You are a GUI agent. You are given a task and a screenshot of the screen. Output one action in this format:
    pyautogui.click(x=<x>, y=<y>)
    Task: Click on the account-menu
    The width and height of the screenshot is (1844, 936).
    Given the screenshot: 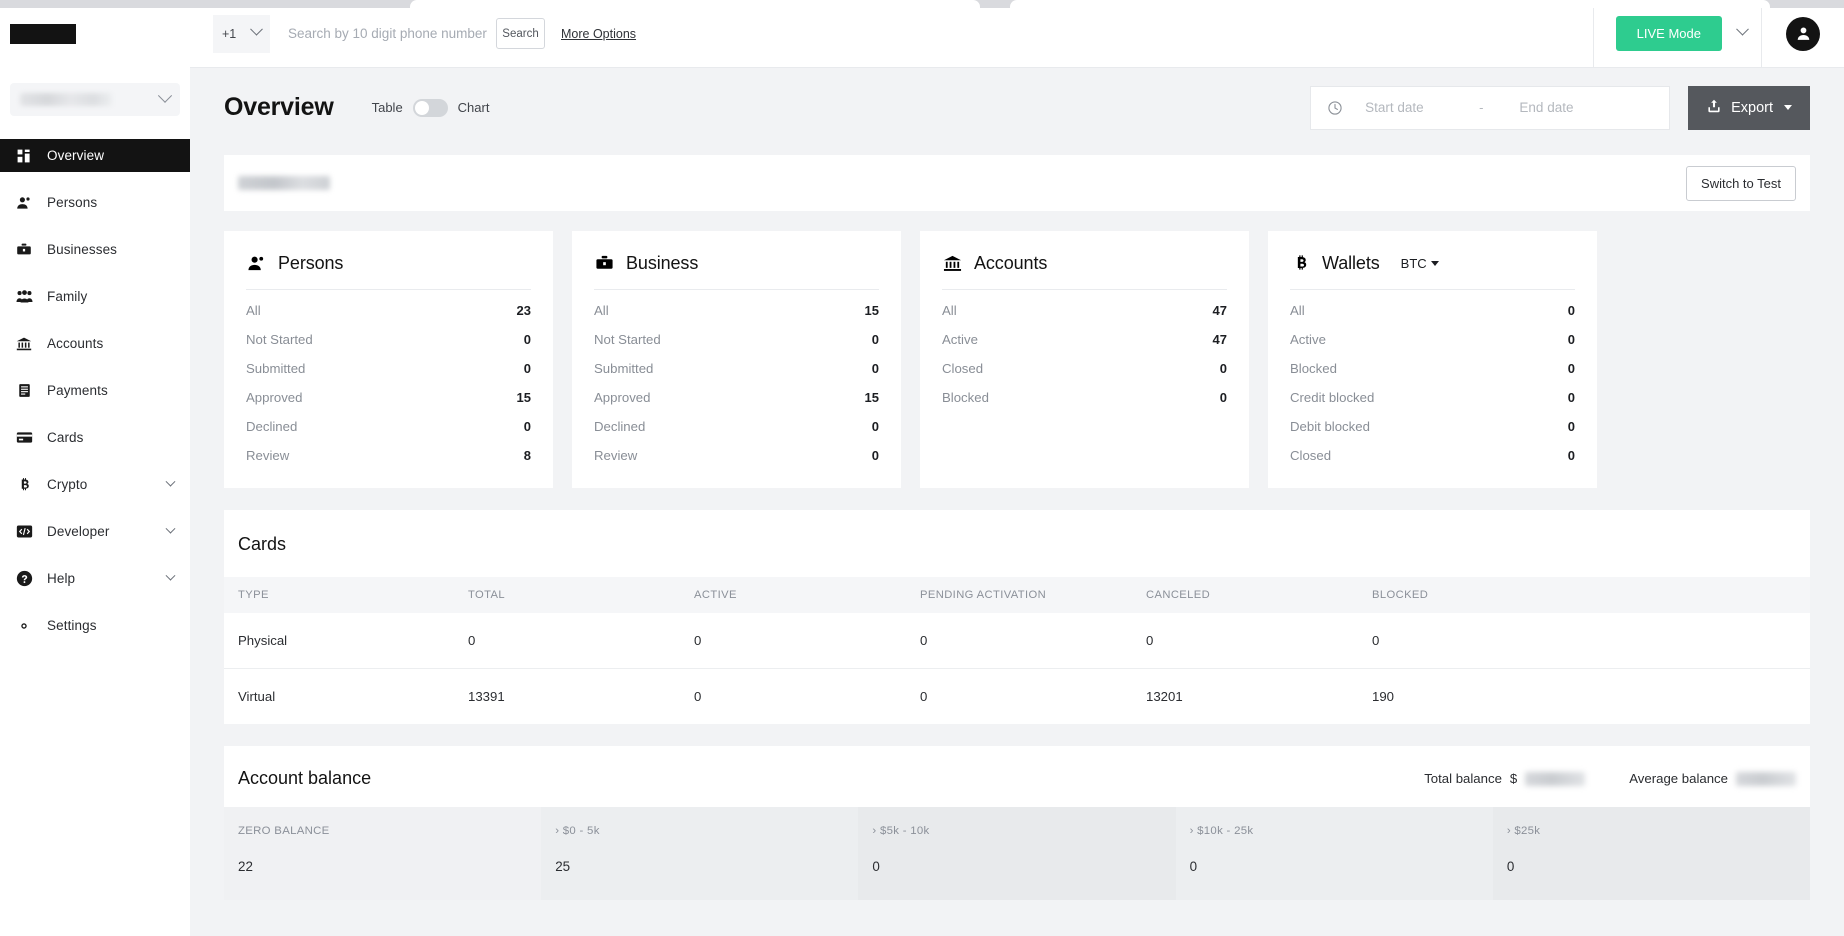 What is the action you would take?
    pyautogui.click(x=1802, y=34)
    